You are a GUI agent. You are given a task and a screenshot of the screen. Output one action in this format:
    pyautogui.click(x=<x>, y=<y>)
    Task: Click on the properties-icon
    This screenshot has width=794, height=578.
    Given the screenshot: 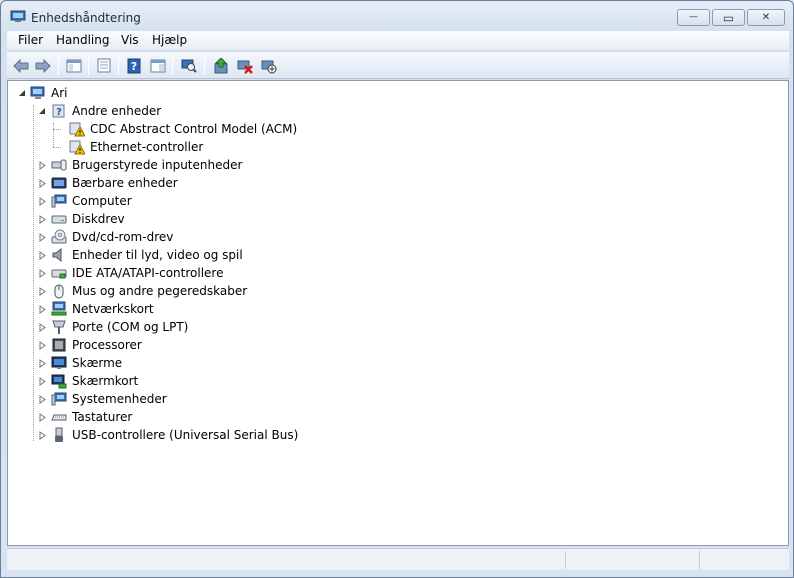 What is the action you would take?
    pyautogui.click(x=104, y=65)
    